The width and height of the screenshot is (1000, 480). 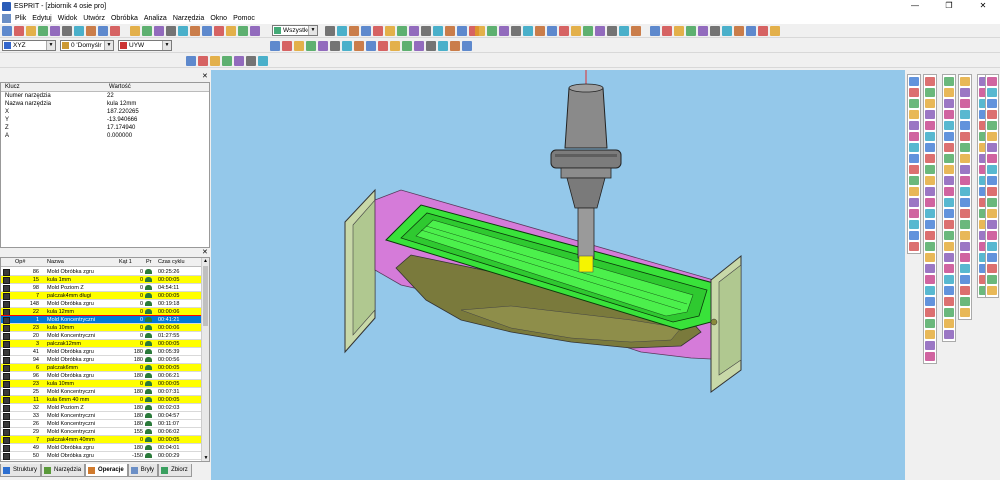 What do you see at coordinates (119, 136) in the screenshot?
I see `property-value: 0.000000` at bounding box center [119, 136].